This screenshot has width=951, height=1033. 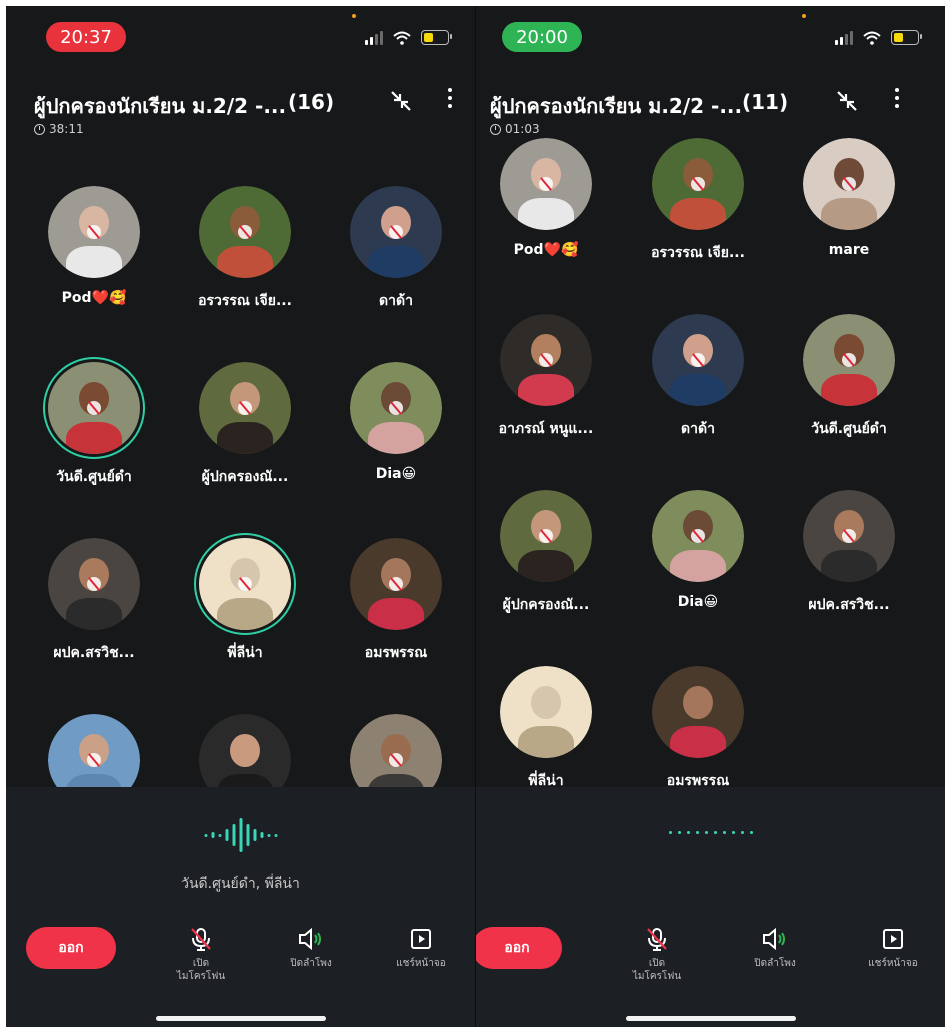 I want to click on participant-name: อมรพรรณ, so click(x=396, y=653).